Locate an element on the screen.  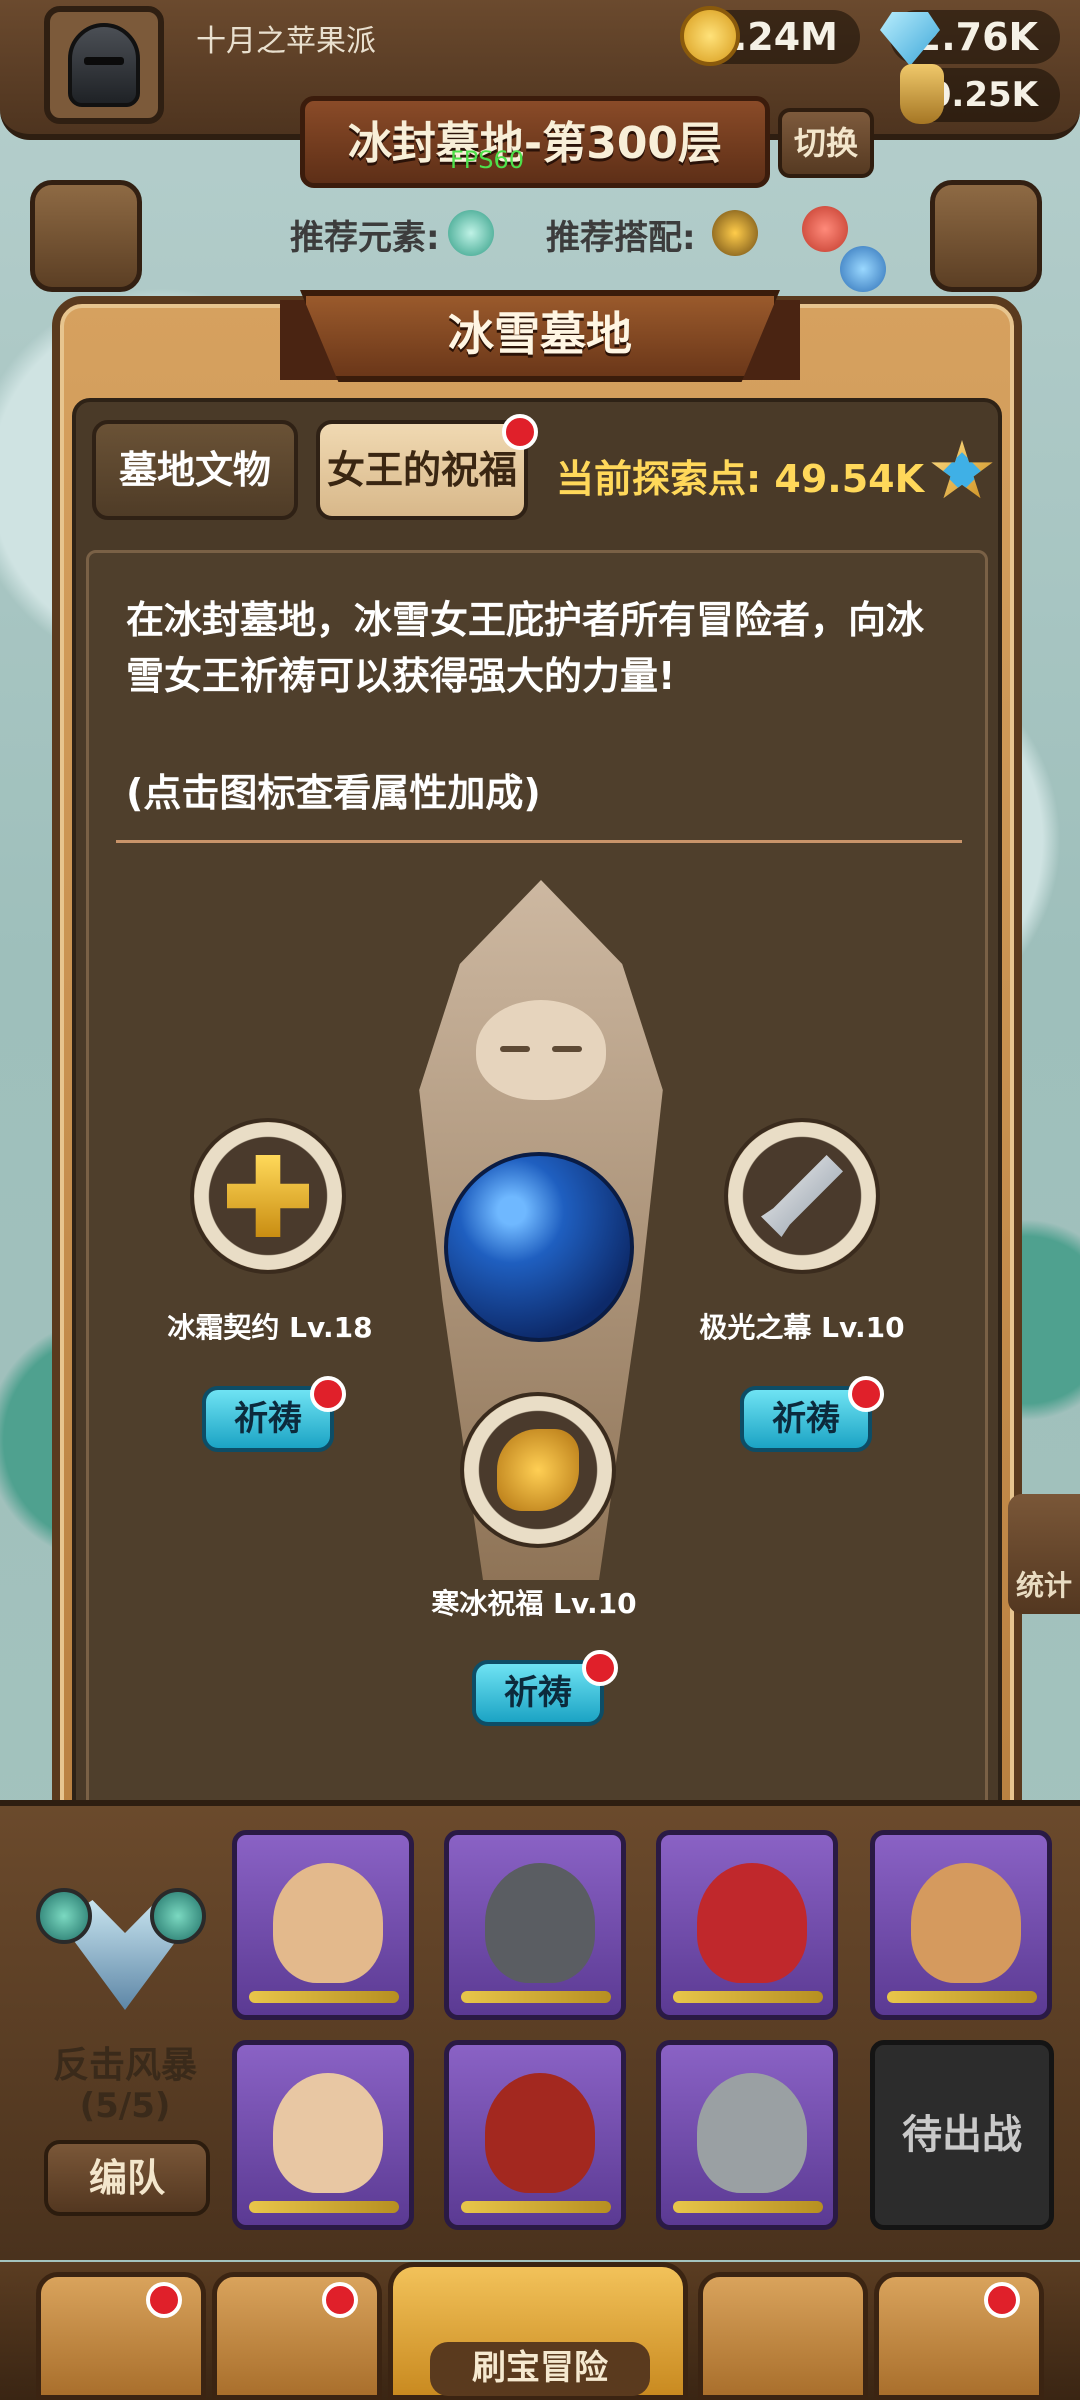
nav-backpack-button is located at coordinates (783, 2336).